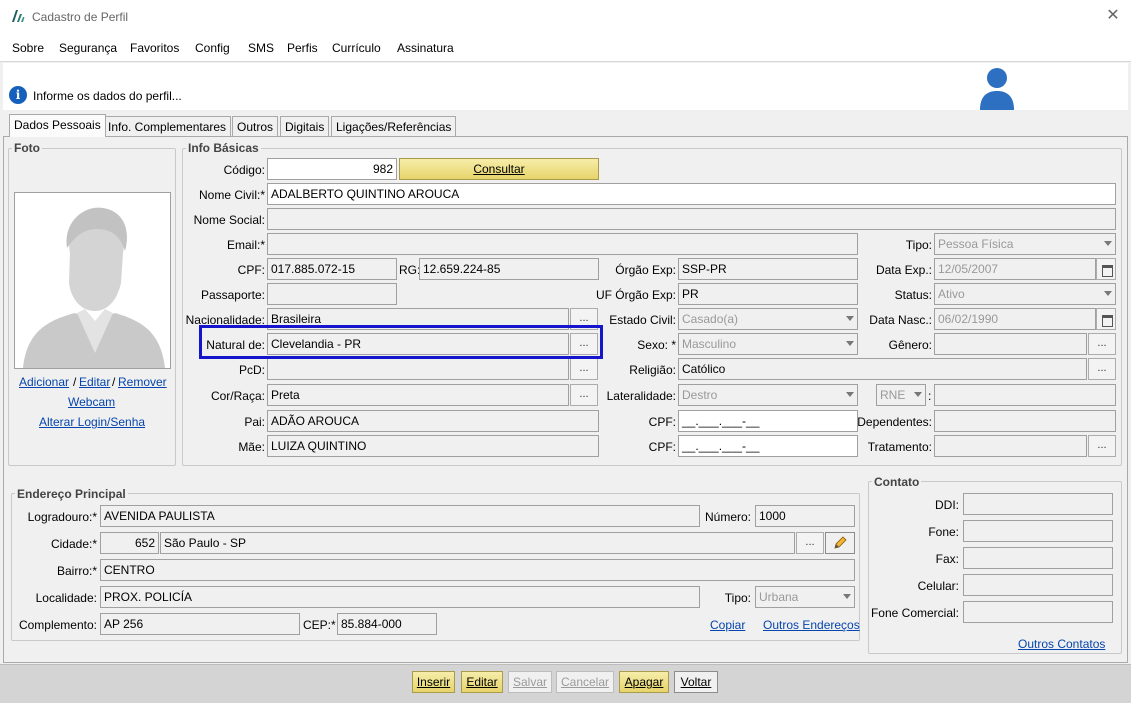 This screenshot has height=703, width=1131. Describe the element at coordinates (901, 395) in the screenshot. I see `rne-select: RNE` at that location.